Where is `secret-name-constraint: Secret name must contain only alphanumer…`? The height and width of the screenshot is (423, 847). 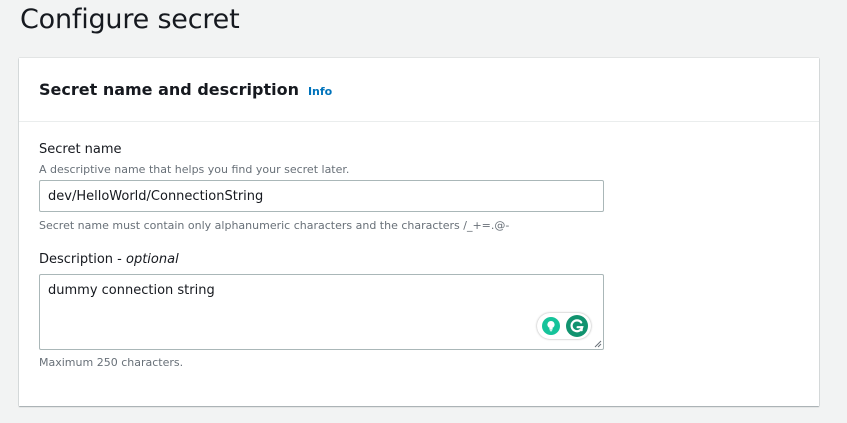 secret-name-constraint: Secret name must contain only alphanumer… is located at coordinates (274, 225).